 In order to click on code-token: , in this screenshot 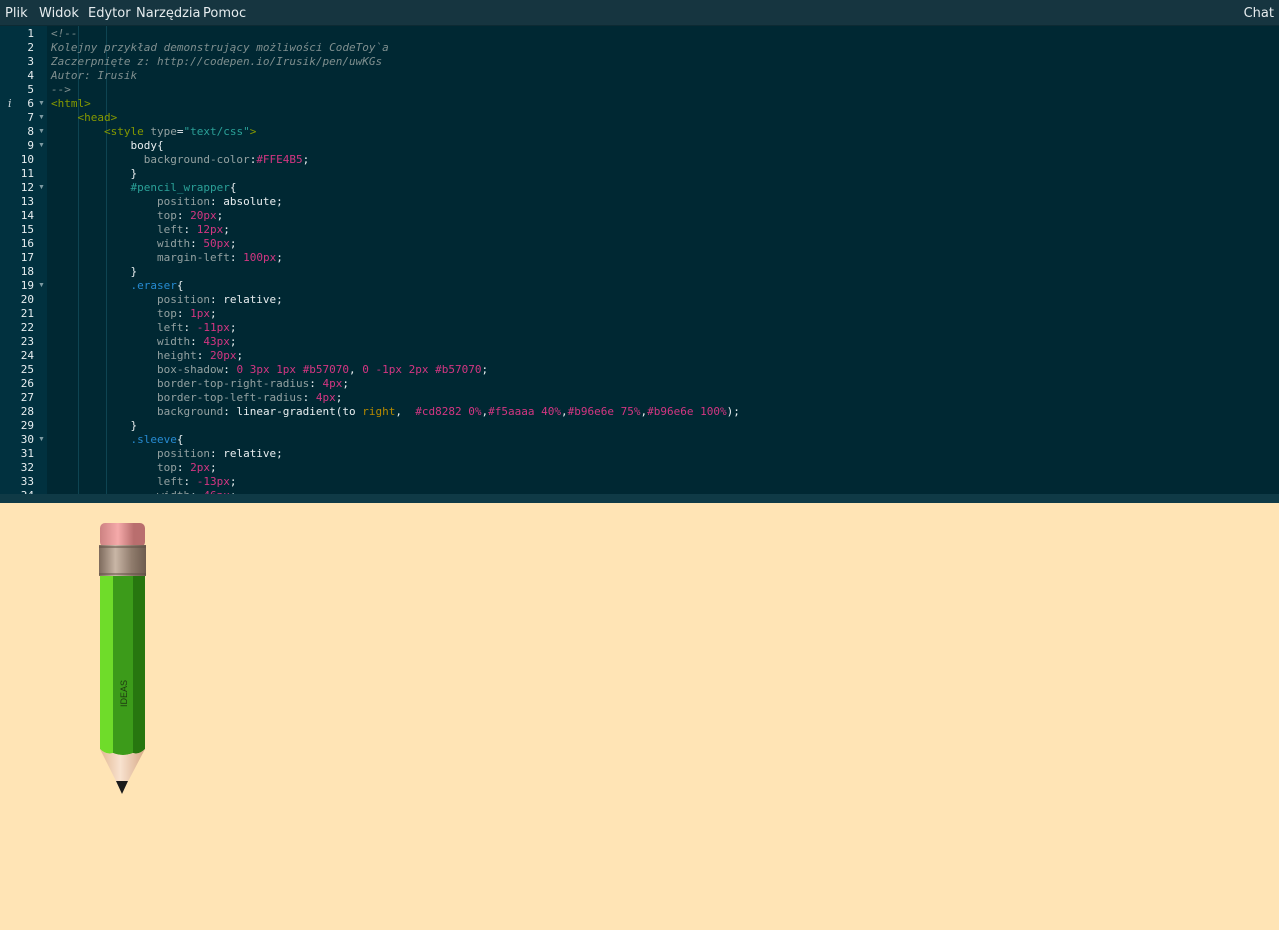, I will do `click(356, 369)`.